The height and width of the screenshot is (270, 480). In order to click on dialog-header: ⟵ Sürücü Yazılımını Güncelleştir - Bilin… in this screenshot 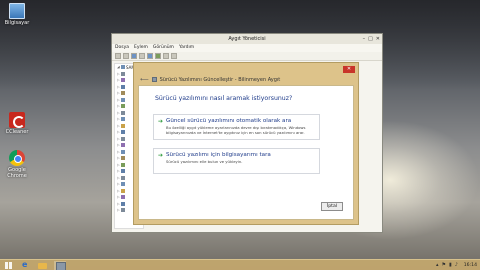, I will do `click(210, 79)`.